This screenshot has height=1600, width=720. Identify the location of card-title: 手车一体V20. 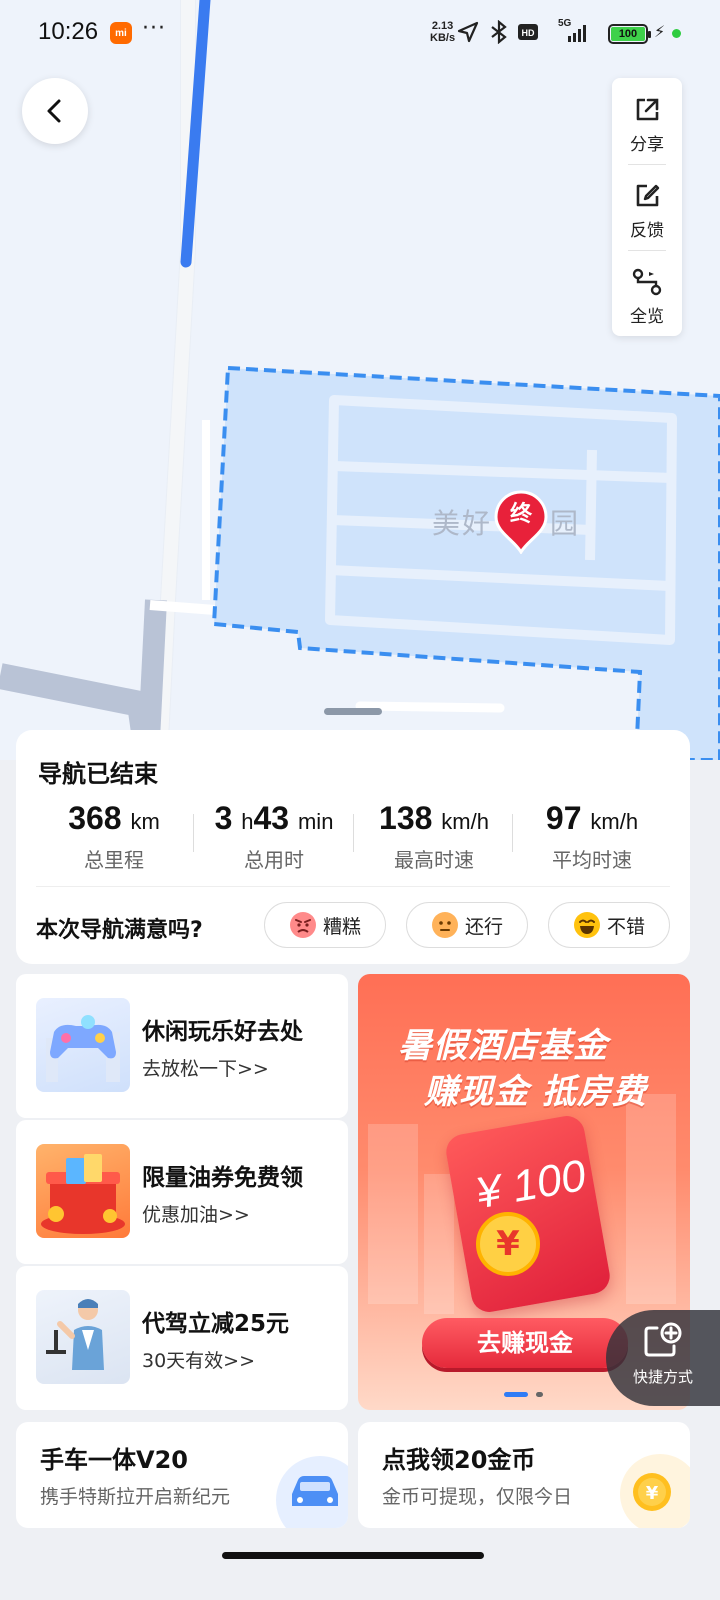
(114, 1460).